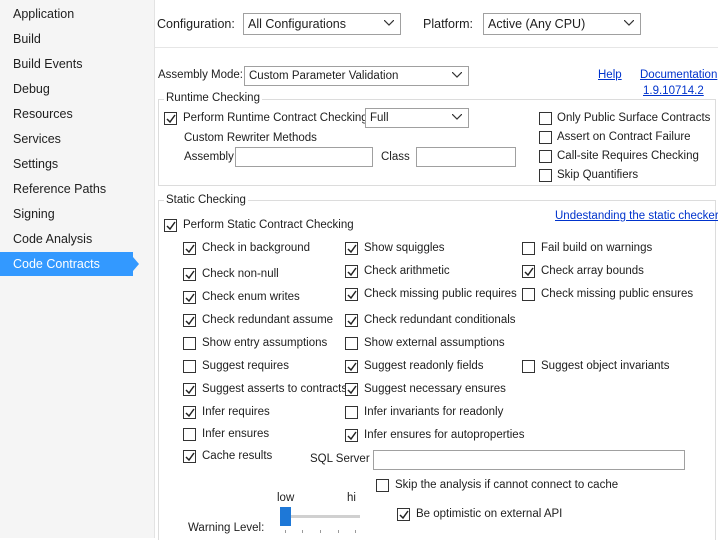 The width and height of the screenshot is (718, 540). Describe the element at coordinates (466, 157) in the screenshot. I see `class-input` at that location.